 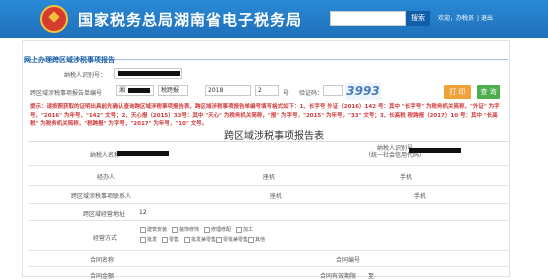 What do you see at coordinates (105, 155) in the screenshot?
I see `taxpayer-name-label: 纳税人名称` at bounding box center [105, 155].